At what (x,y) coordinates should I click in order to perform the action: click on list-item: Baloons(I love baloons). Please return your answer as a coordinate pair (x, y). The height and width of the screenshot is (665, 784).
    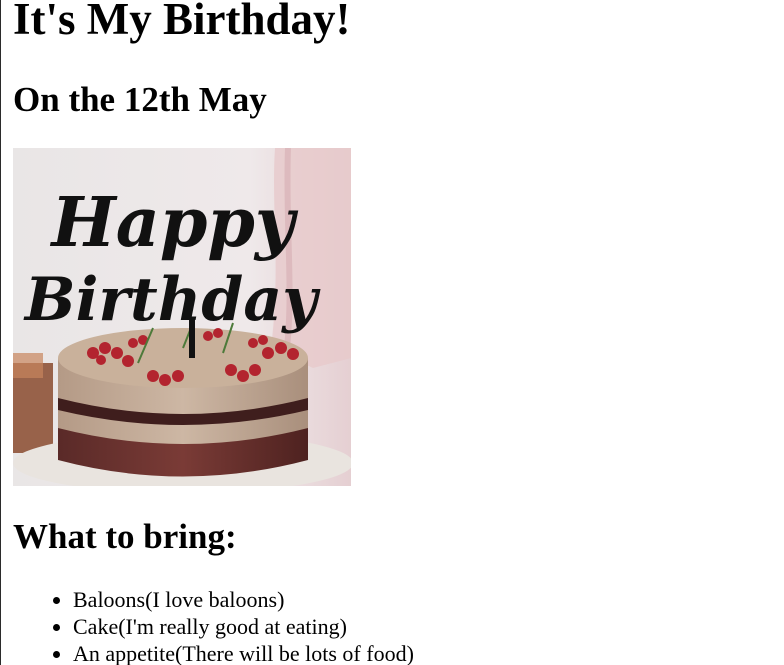
    Looking at the image, I should click on (243, 599).